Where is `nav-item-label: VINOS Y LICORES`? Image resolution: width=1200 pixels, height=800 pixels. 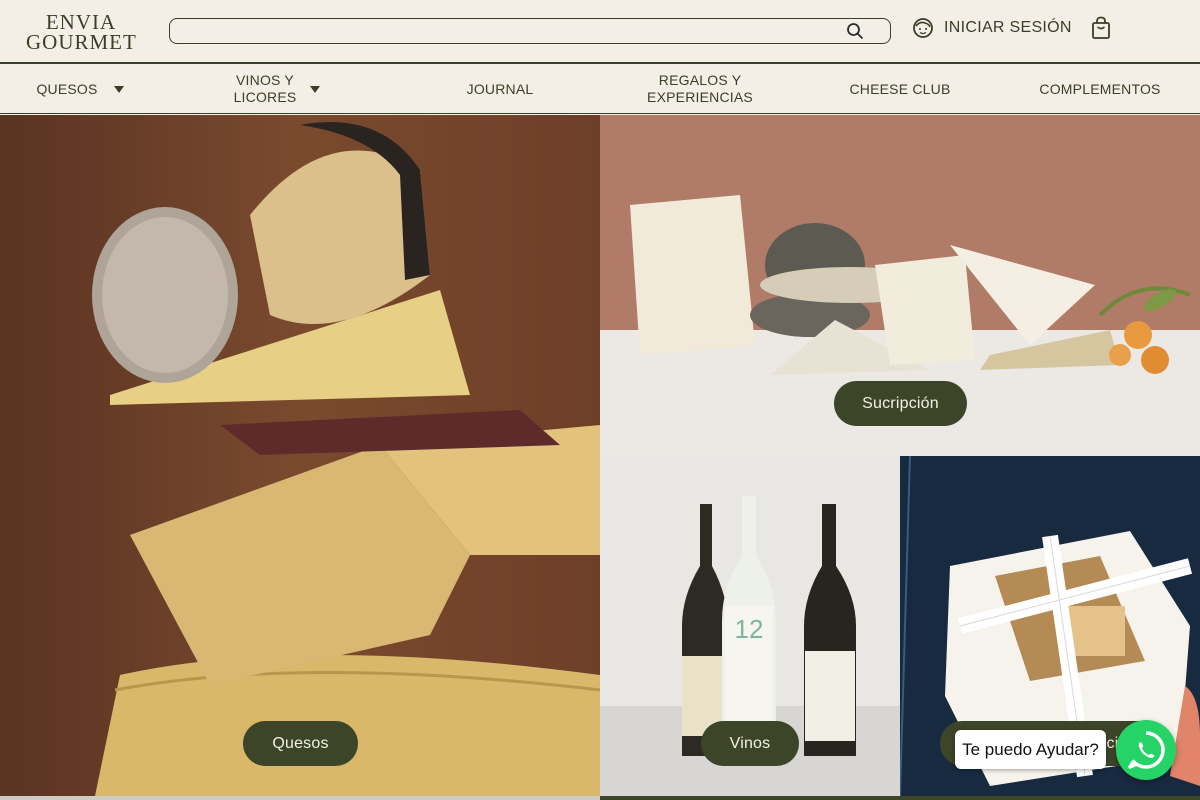
nav-item-label: VINOS Y LICORES is located at coordinates (265, 88).